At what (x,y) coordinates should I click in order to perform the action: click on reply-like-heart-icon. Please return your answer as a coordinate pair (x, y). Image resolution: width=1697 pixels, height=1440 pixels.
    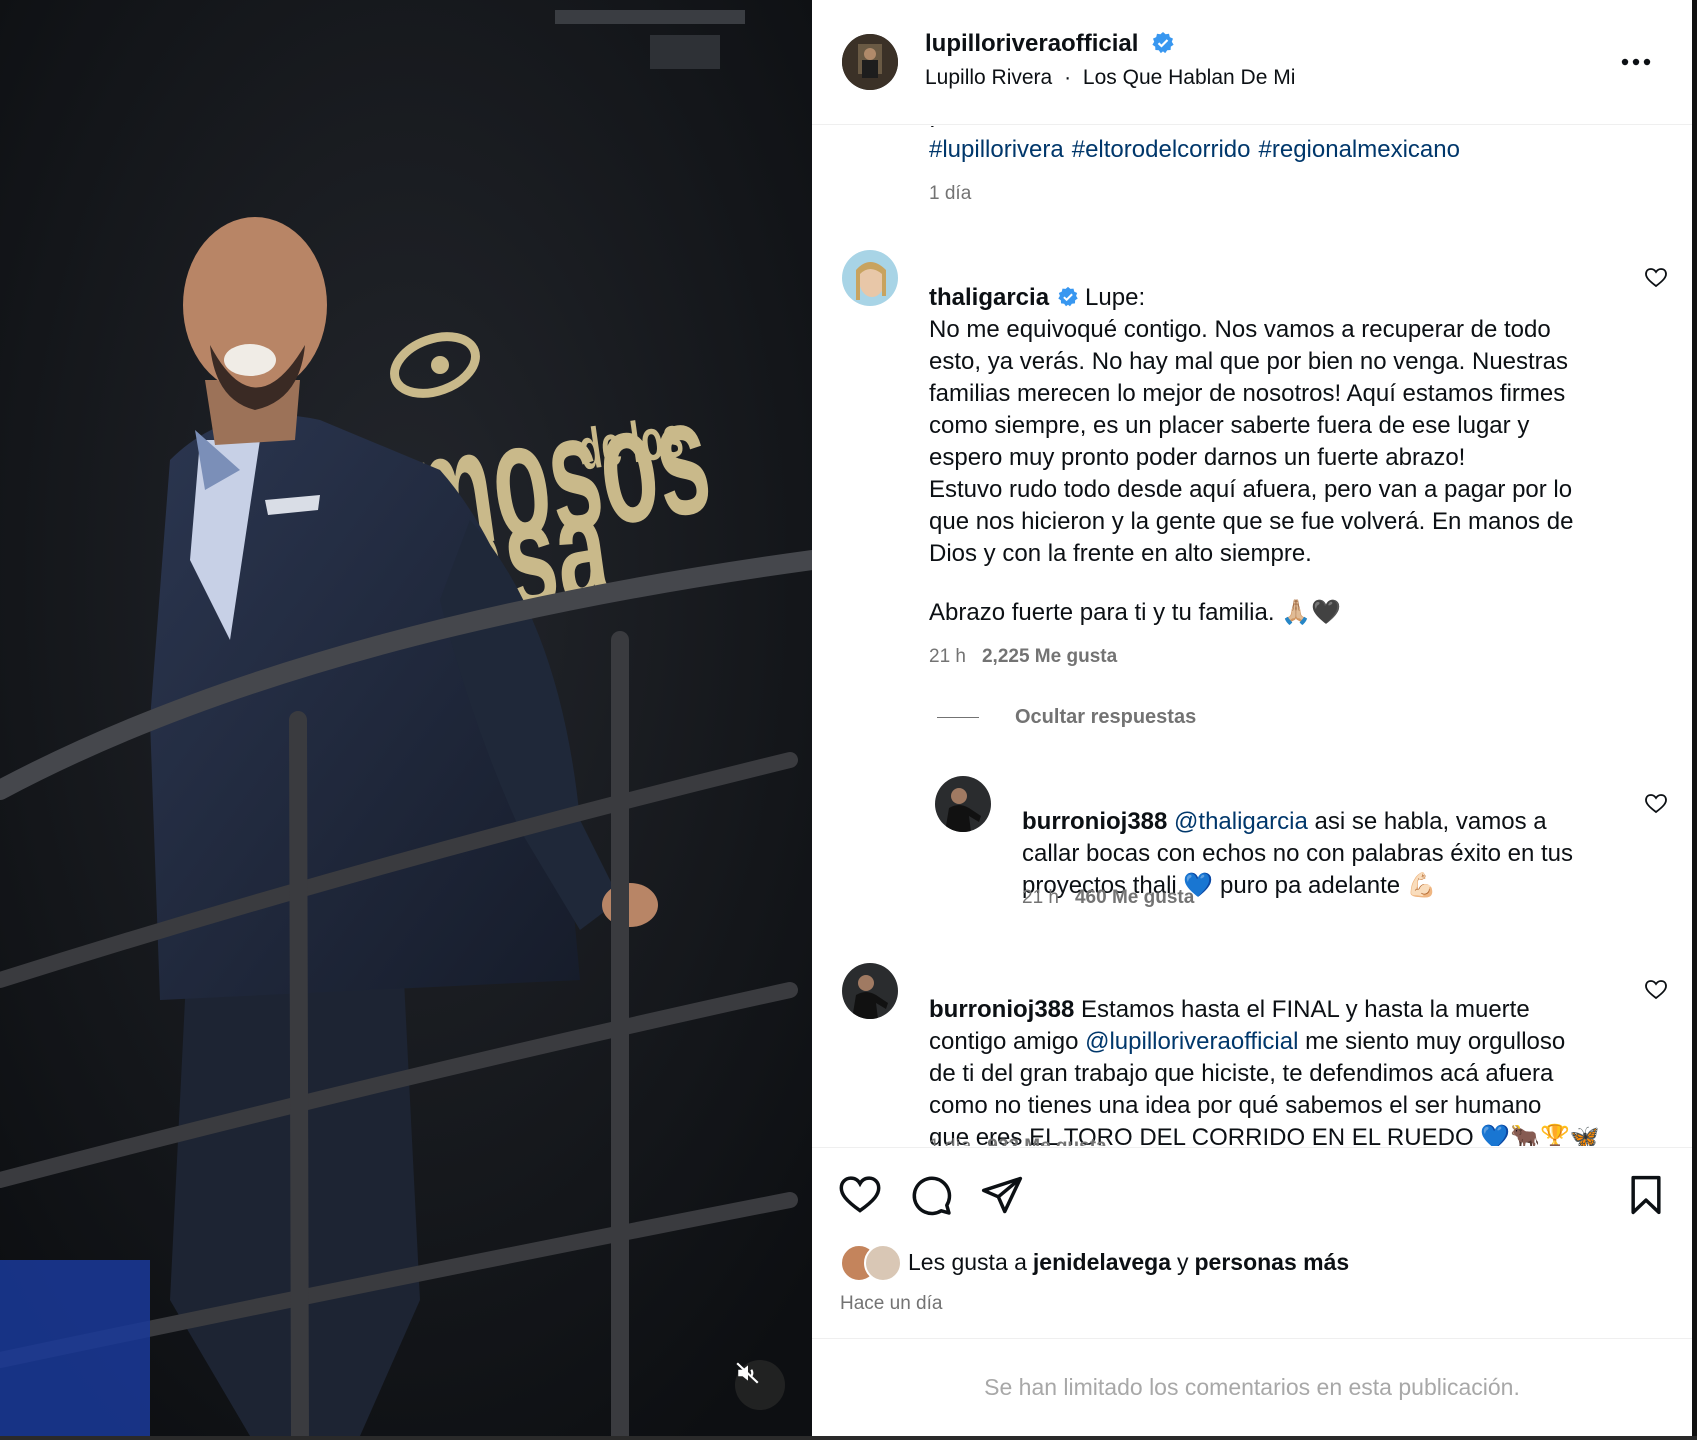
    Looking at the image, I should click on (1656, 804).